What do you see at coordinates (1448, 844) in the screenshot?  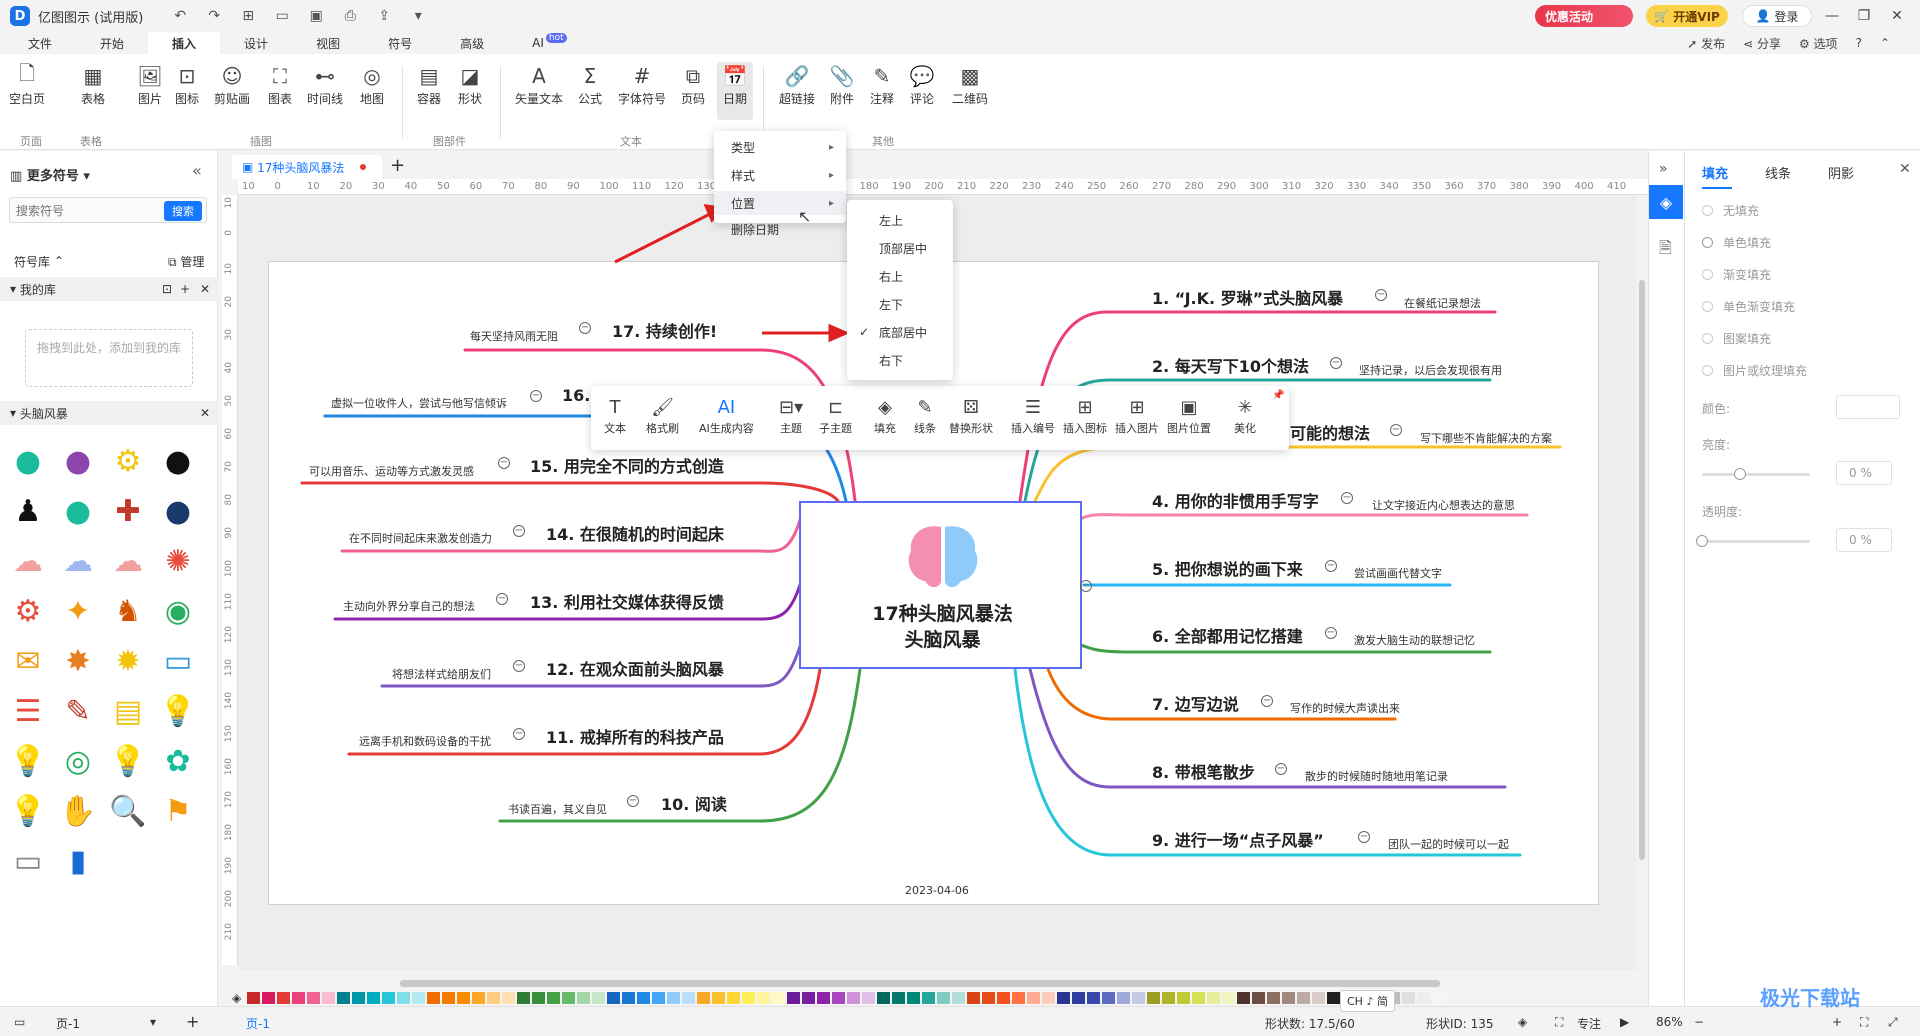 I see `topic-9-note: 团队一起的时候可以一起` at bounding box center [1448, 844].